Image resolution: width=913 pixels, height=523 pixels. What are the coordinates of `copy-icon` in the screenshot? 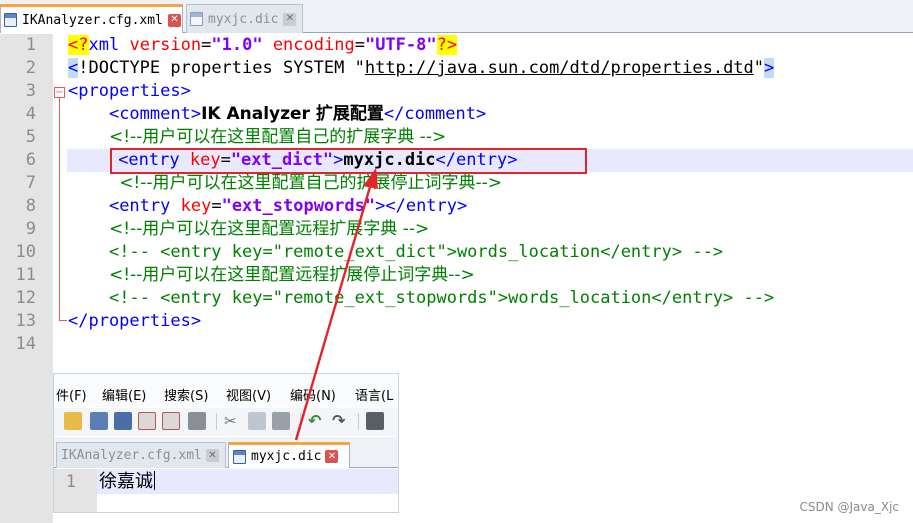 It's located at (257, 421).